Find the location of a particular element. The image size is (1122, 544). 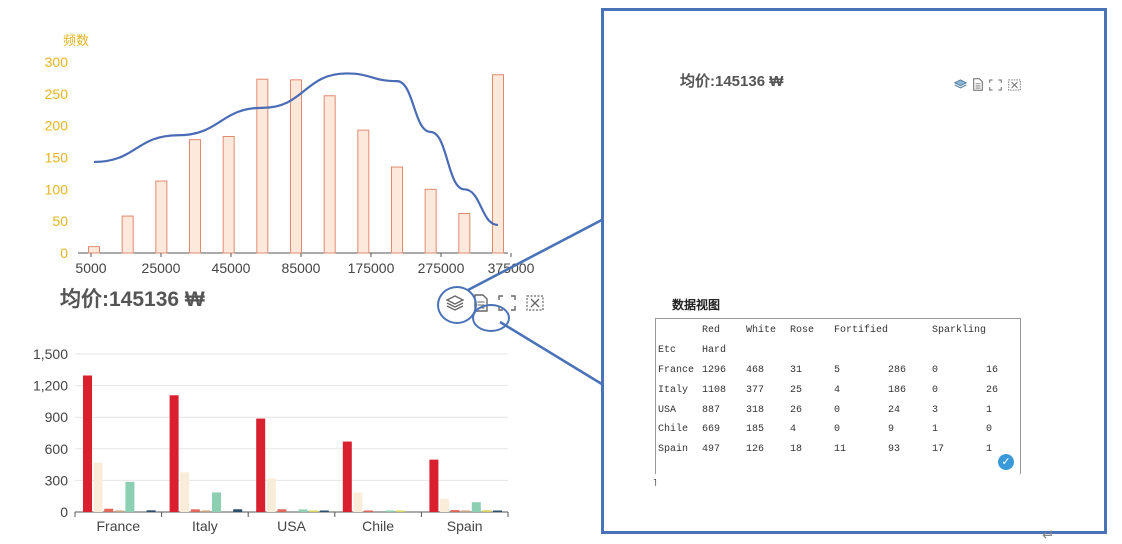

stack-icon-highlight is located at coordinates (457, 305).